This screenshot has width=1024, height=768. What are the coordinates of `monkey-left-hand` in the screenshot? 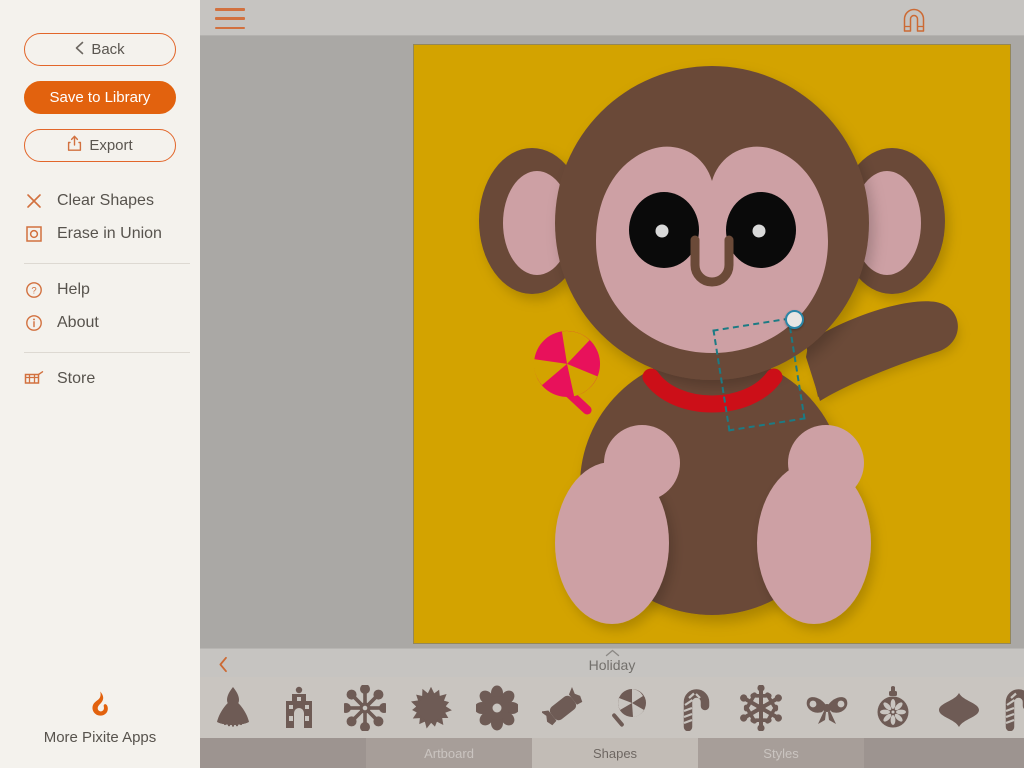 It's located at (642, 463).